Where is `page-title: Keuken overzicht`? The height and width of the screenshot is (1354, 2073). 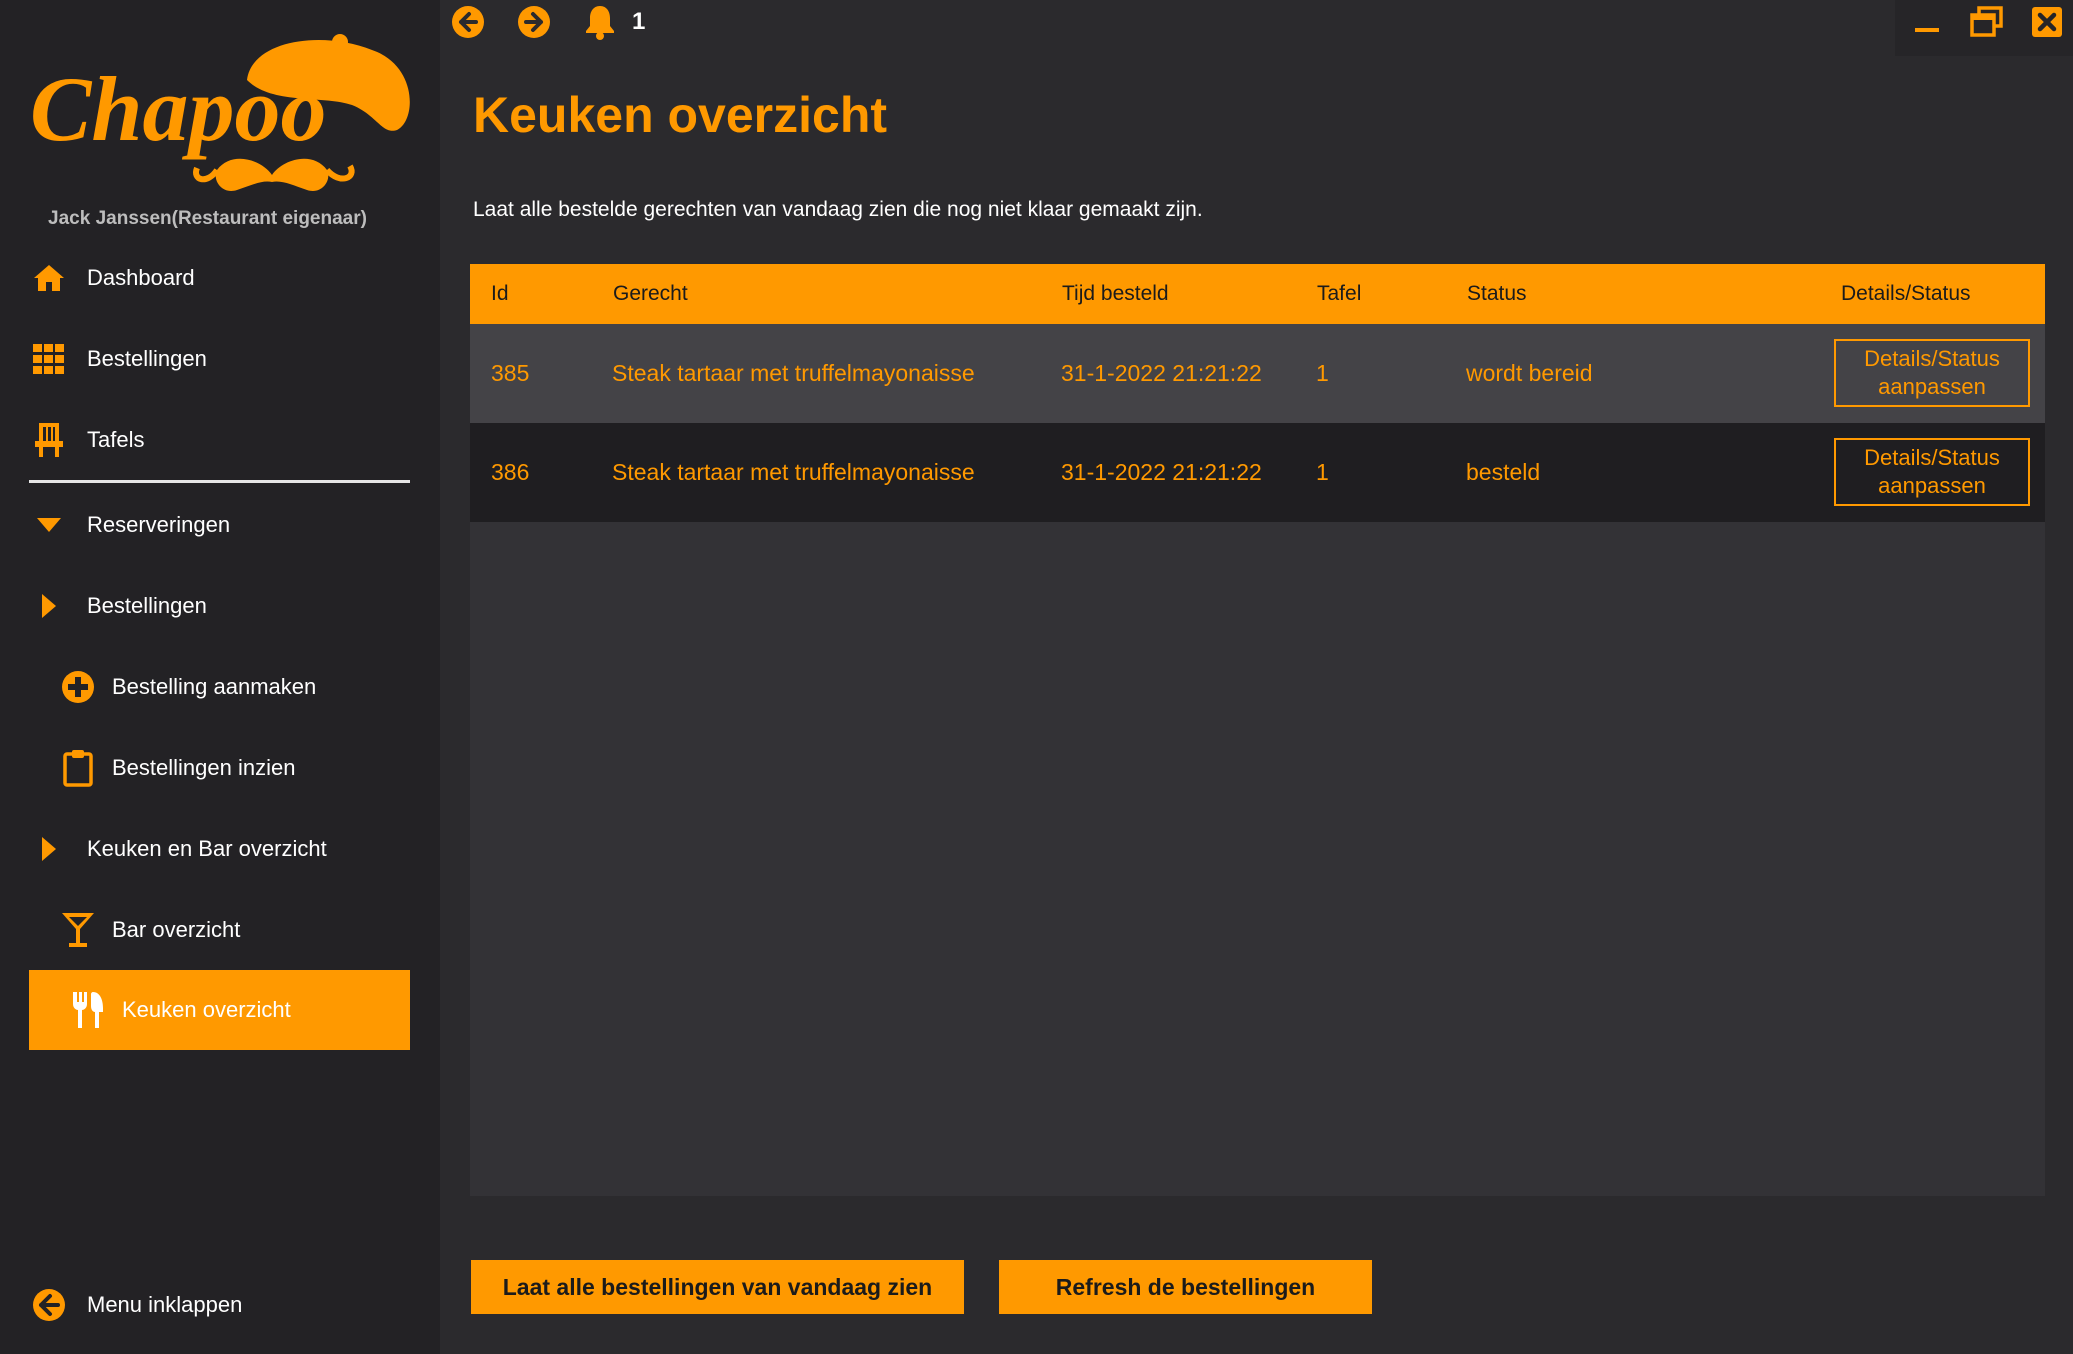
page-title: Keuken overzicht is located at coordinates (680, 115).